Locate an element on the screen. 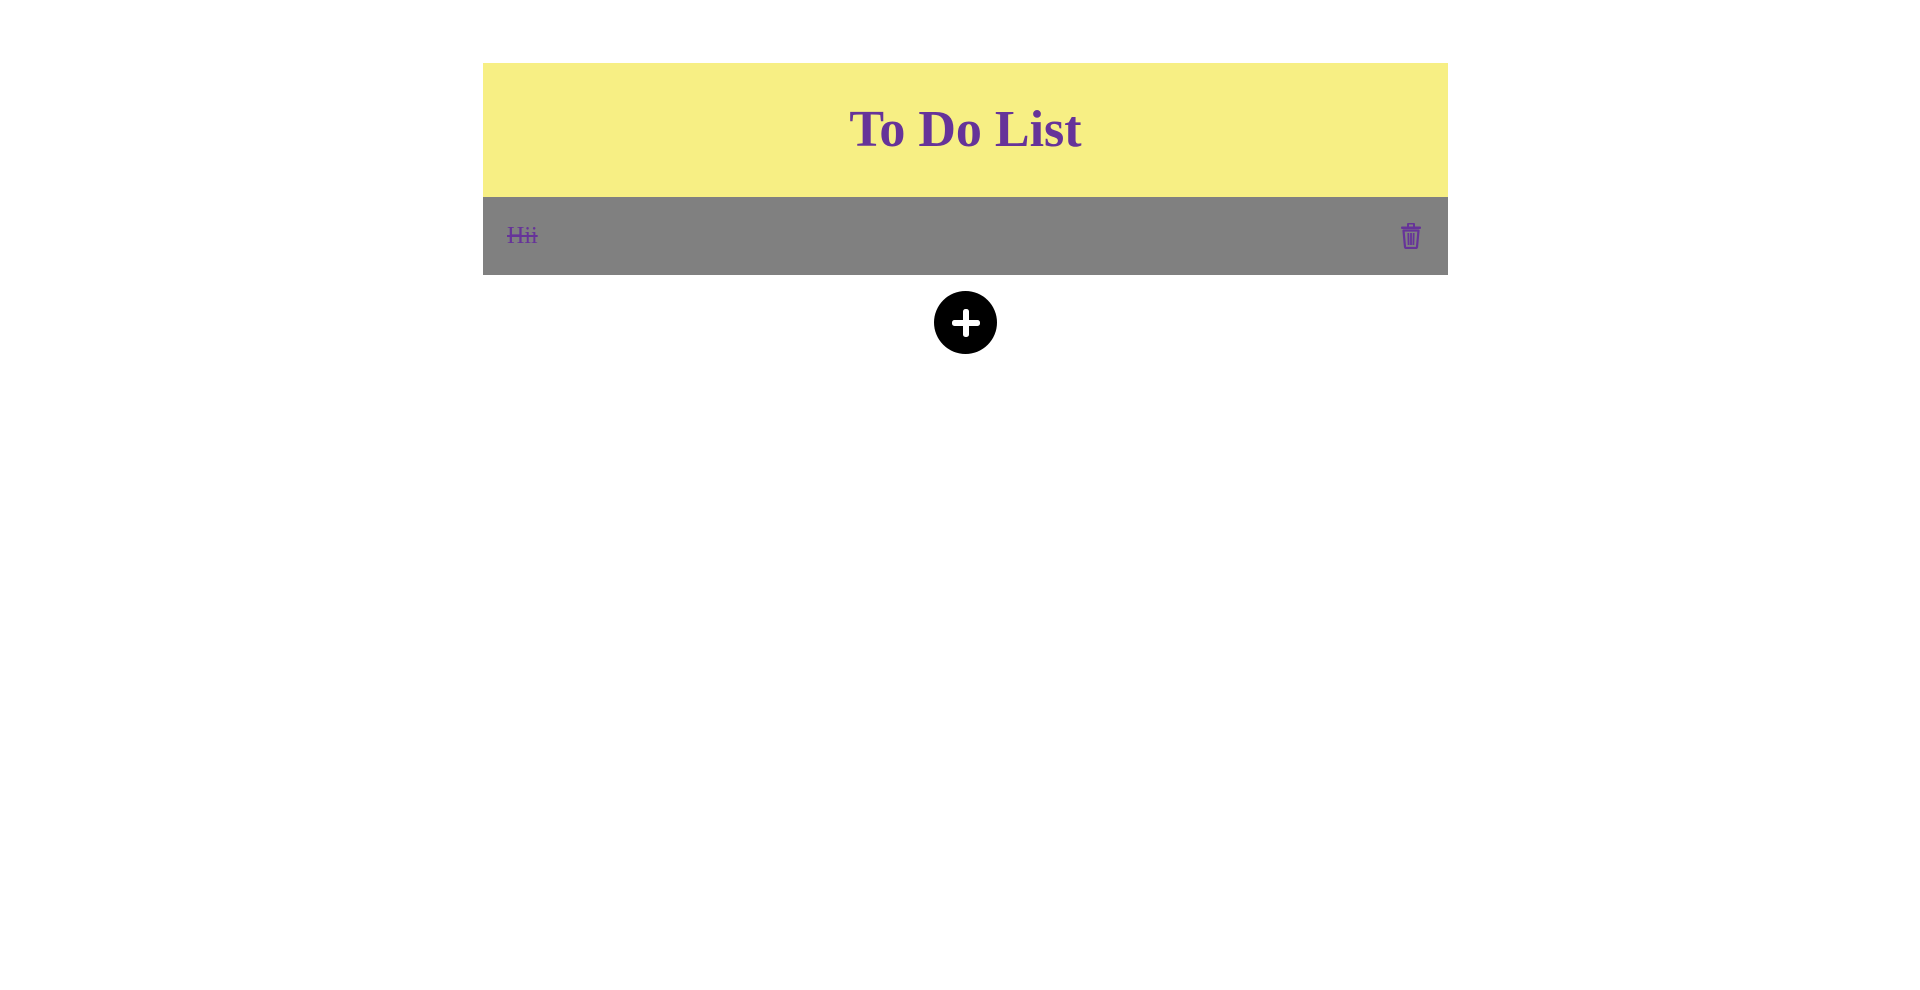  add-todo-button is located at coordinates (965, 322).